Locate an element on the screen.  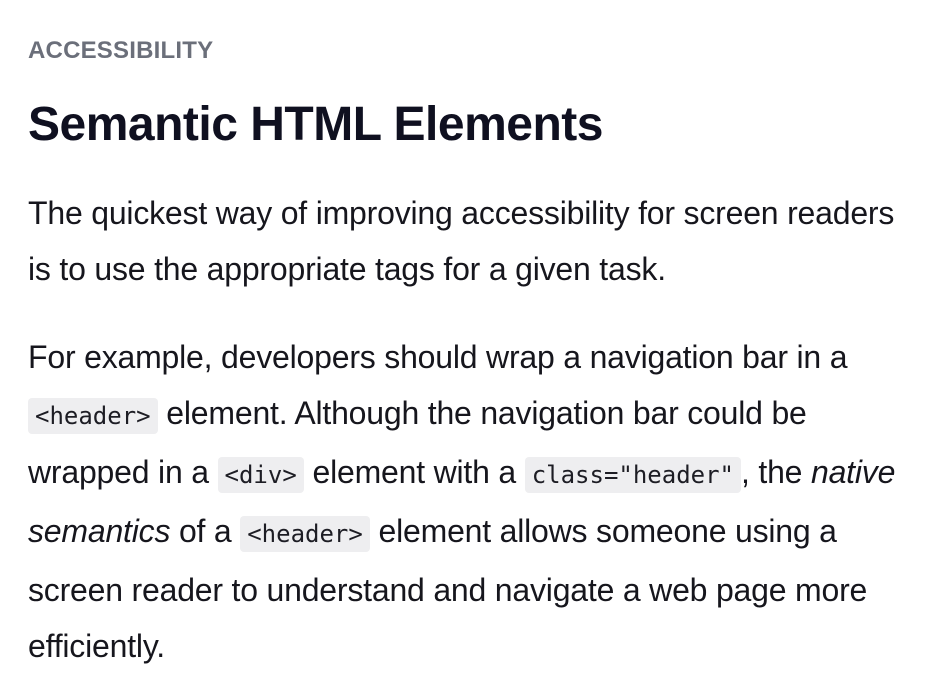
inline-code-header: <header> is located at coordinates (93, 416).